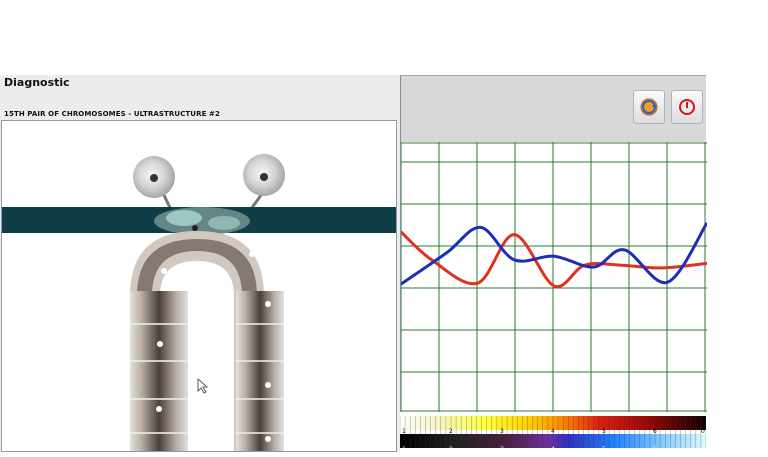 The image size is (768, 457). Describe the element at coordinates (502, 431) in the screenshot. I see `scale-label-top: 3` at that location.